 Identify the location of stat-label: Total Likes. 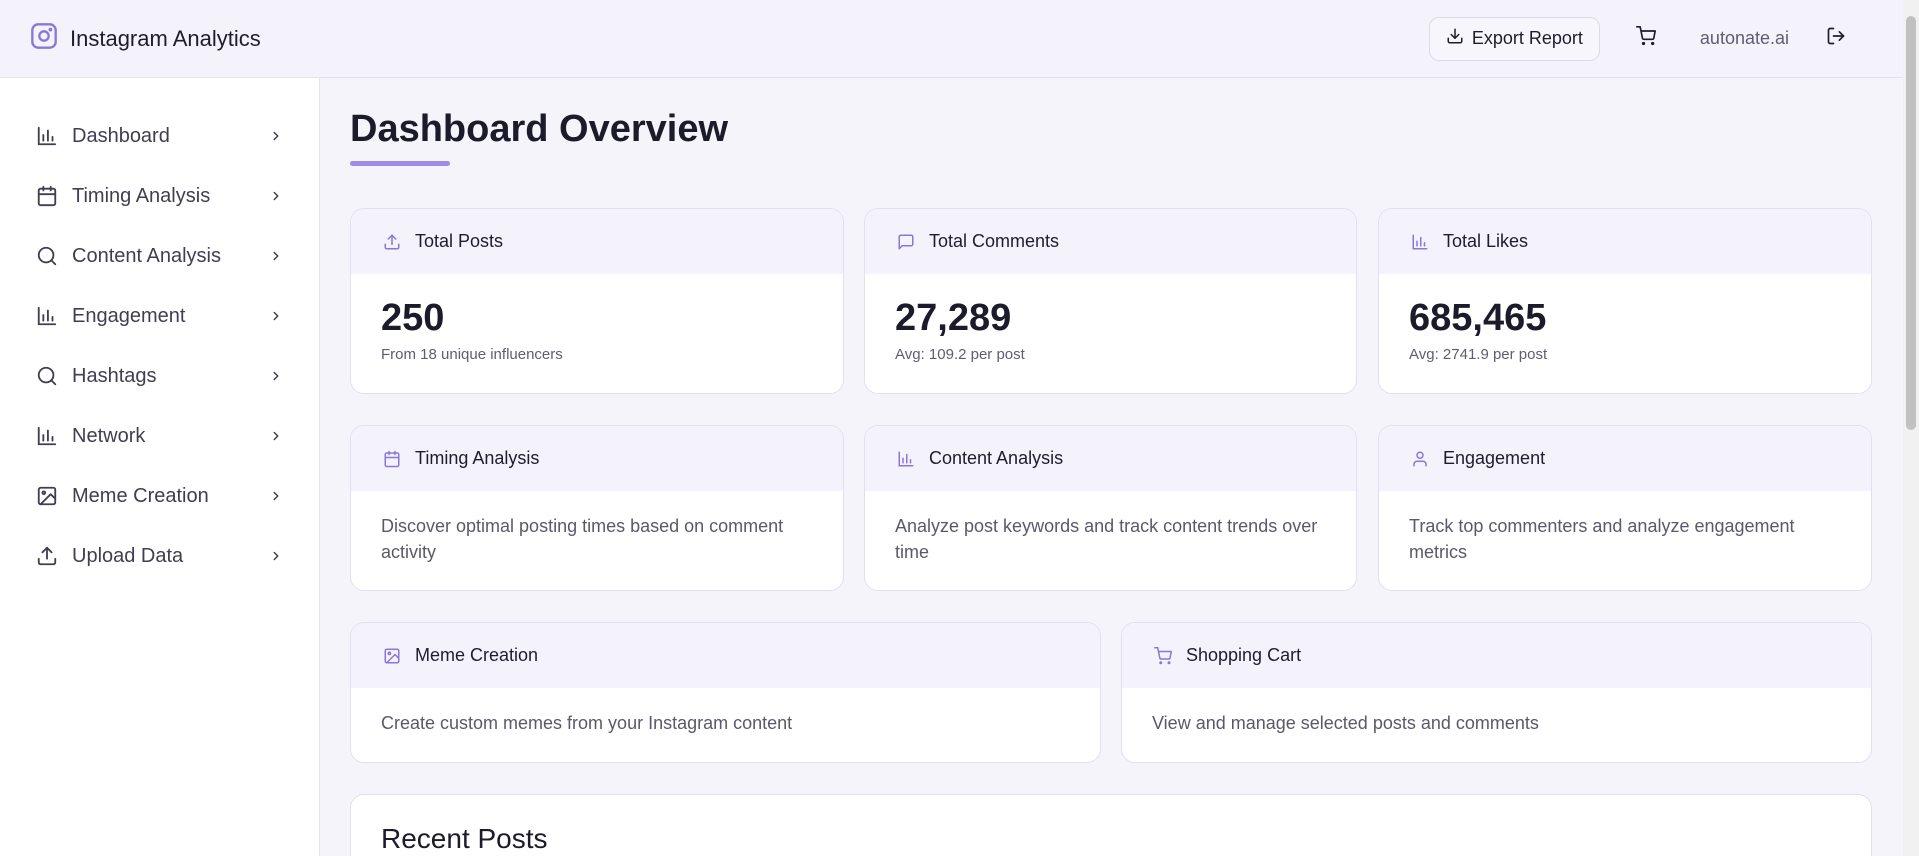
(1486, 241).